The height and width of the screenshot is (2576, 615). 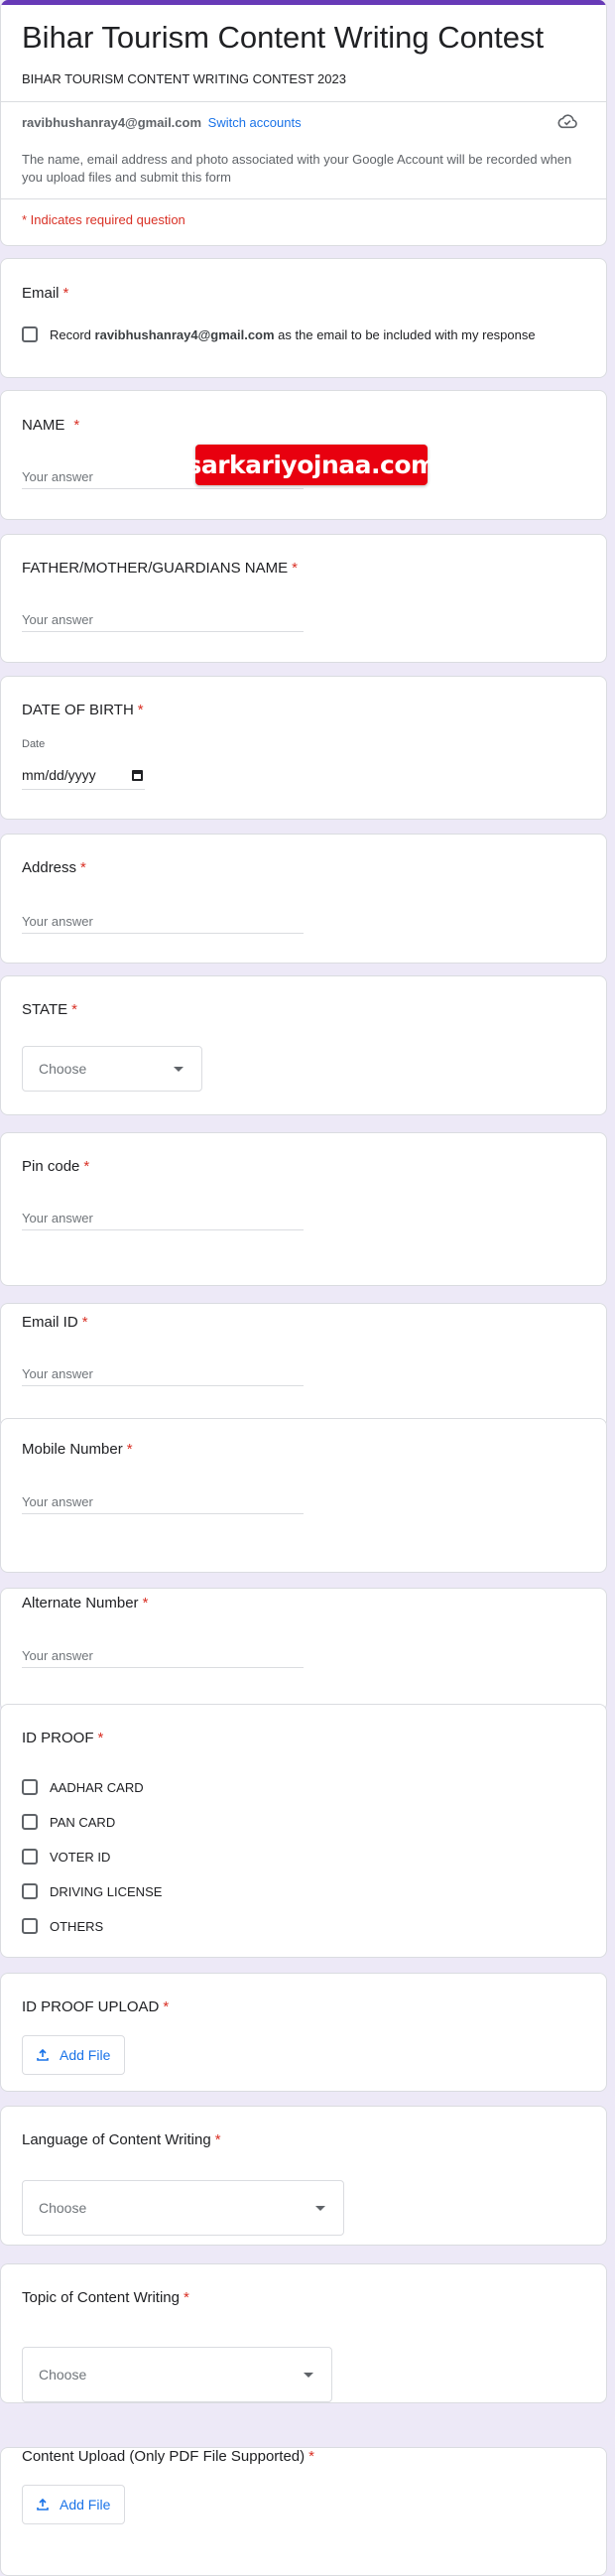 What do you see at coordinates (83, 1822) in the screenshot?
I see `option-label: PAN CARD` at bounding box center [83, 1822].